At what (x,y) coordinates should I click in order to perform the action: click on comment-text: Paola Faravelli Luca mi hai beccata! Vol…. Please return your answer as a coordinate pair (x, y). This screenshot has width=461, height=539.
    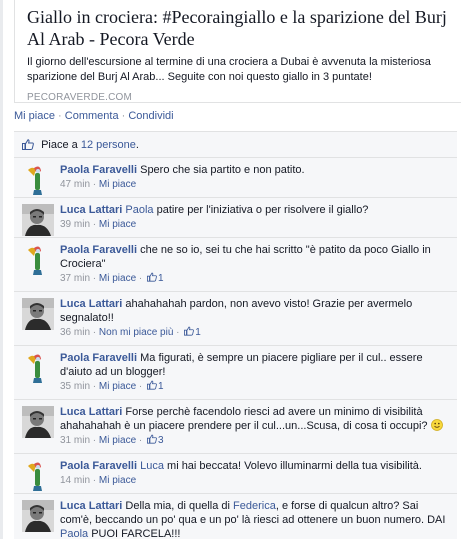
    Looking at the image, I should click on (254, 466).